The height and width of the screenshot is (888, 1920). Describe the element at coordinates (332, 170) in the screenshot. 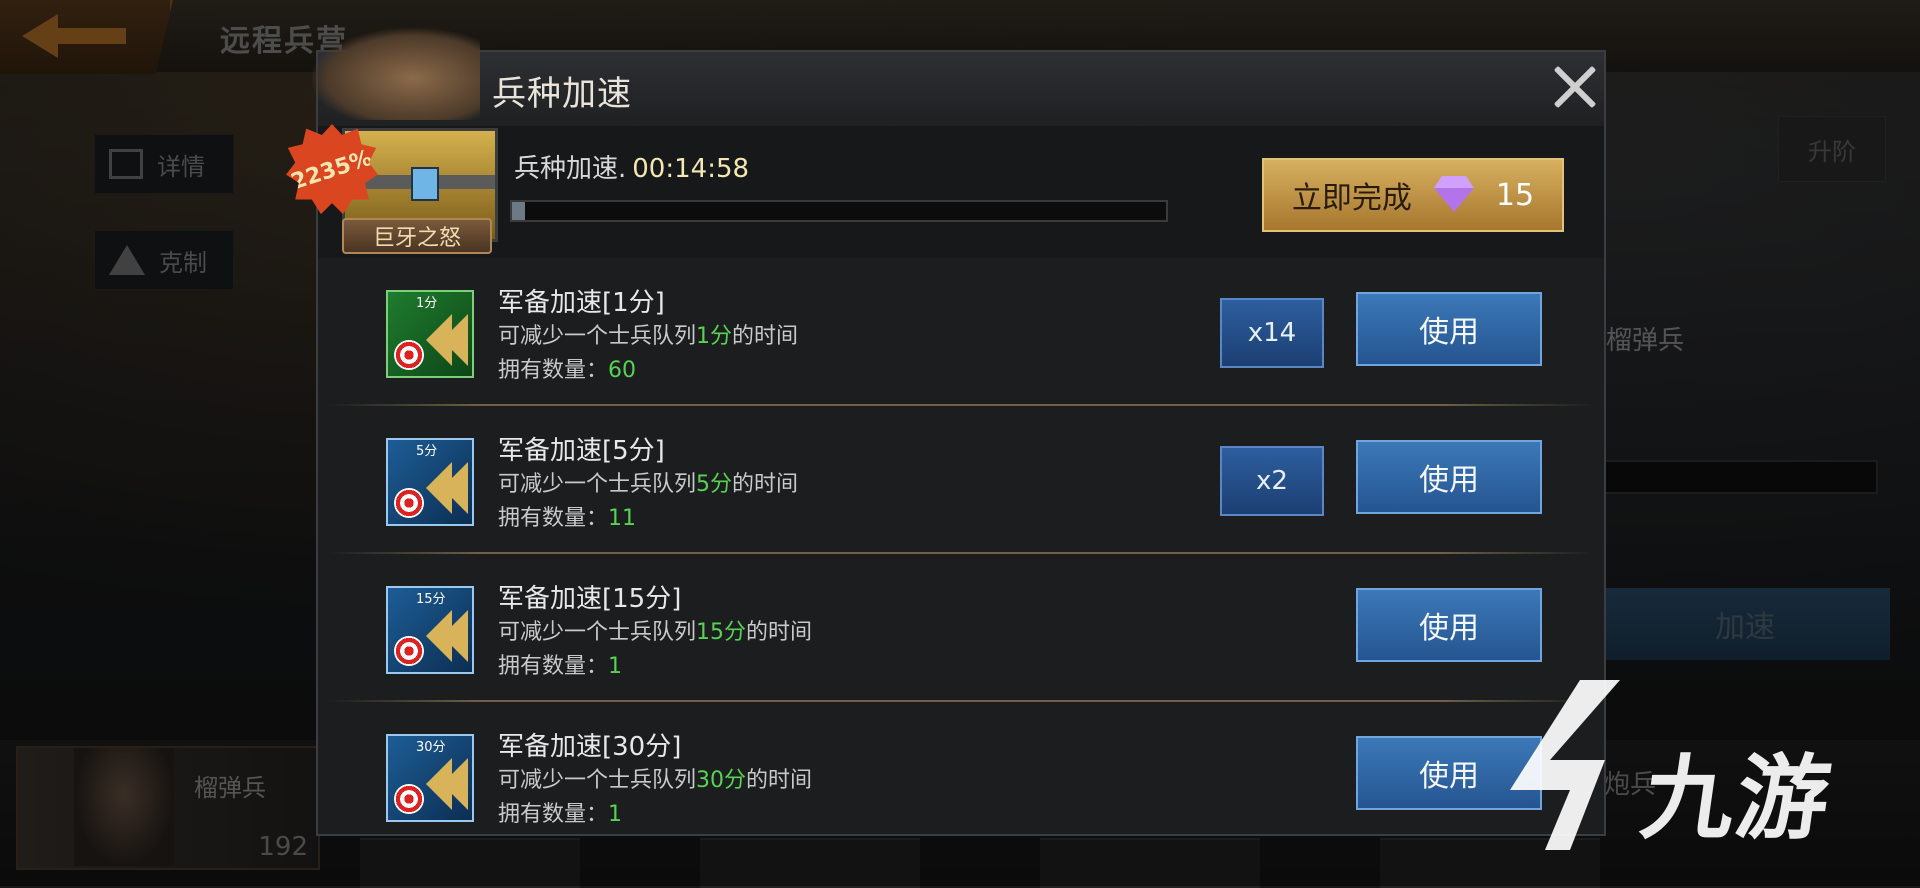

I see `event-badge-text: 2235%` at that location.